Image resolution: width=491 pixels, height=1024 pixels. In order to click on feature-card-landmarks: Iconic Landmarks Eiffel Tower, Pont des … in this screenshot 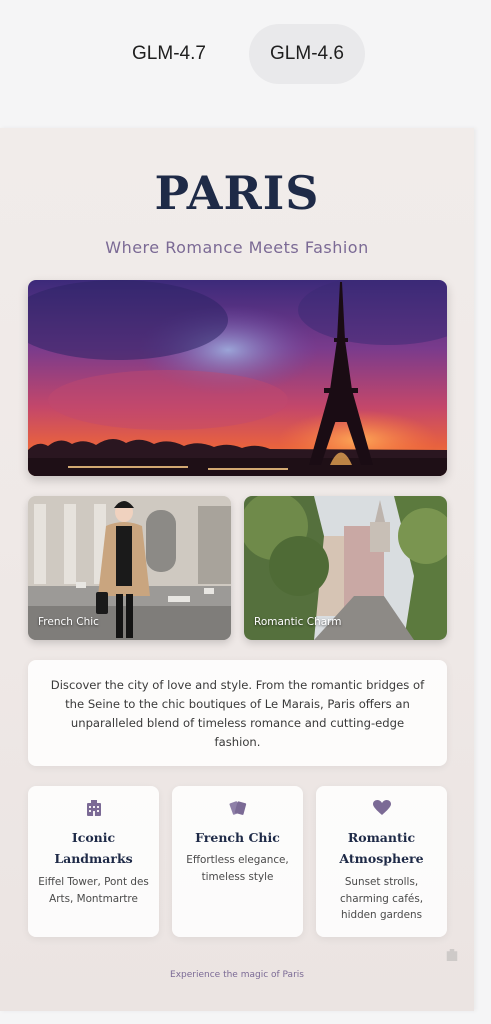, I will do `click(93, 861)`.